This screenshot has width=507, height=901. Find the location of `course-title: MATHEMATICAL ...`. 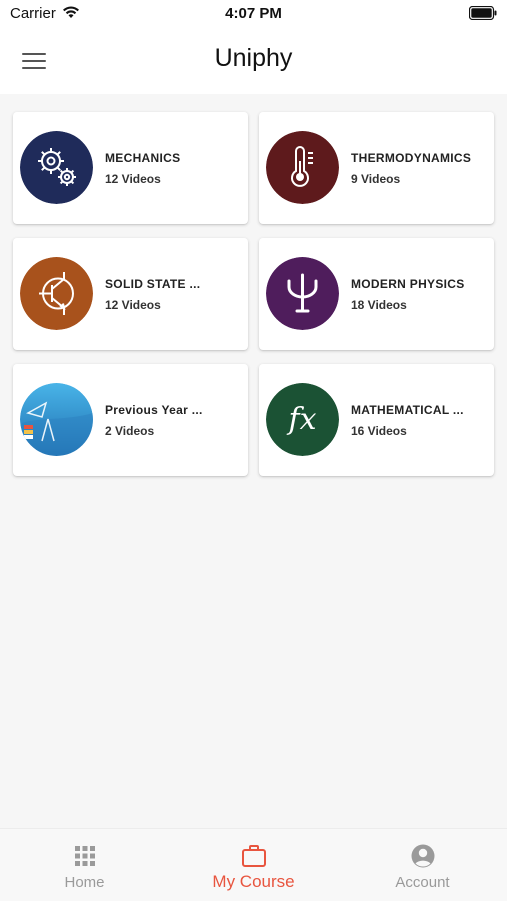

course-title: MATHEMATICAL ... is located at coordinates (407, 410).